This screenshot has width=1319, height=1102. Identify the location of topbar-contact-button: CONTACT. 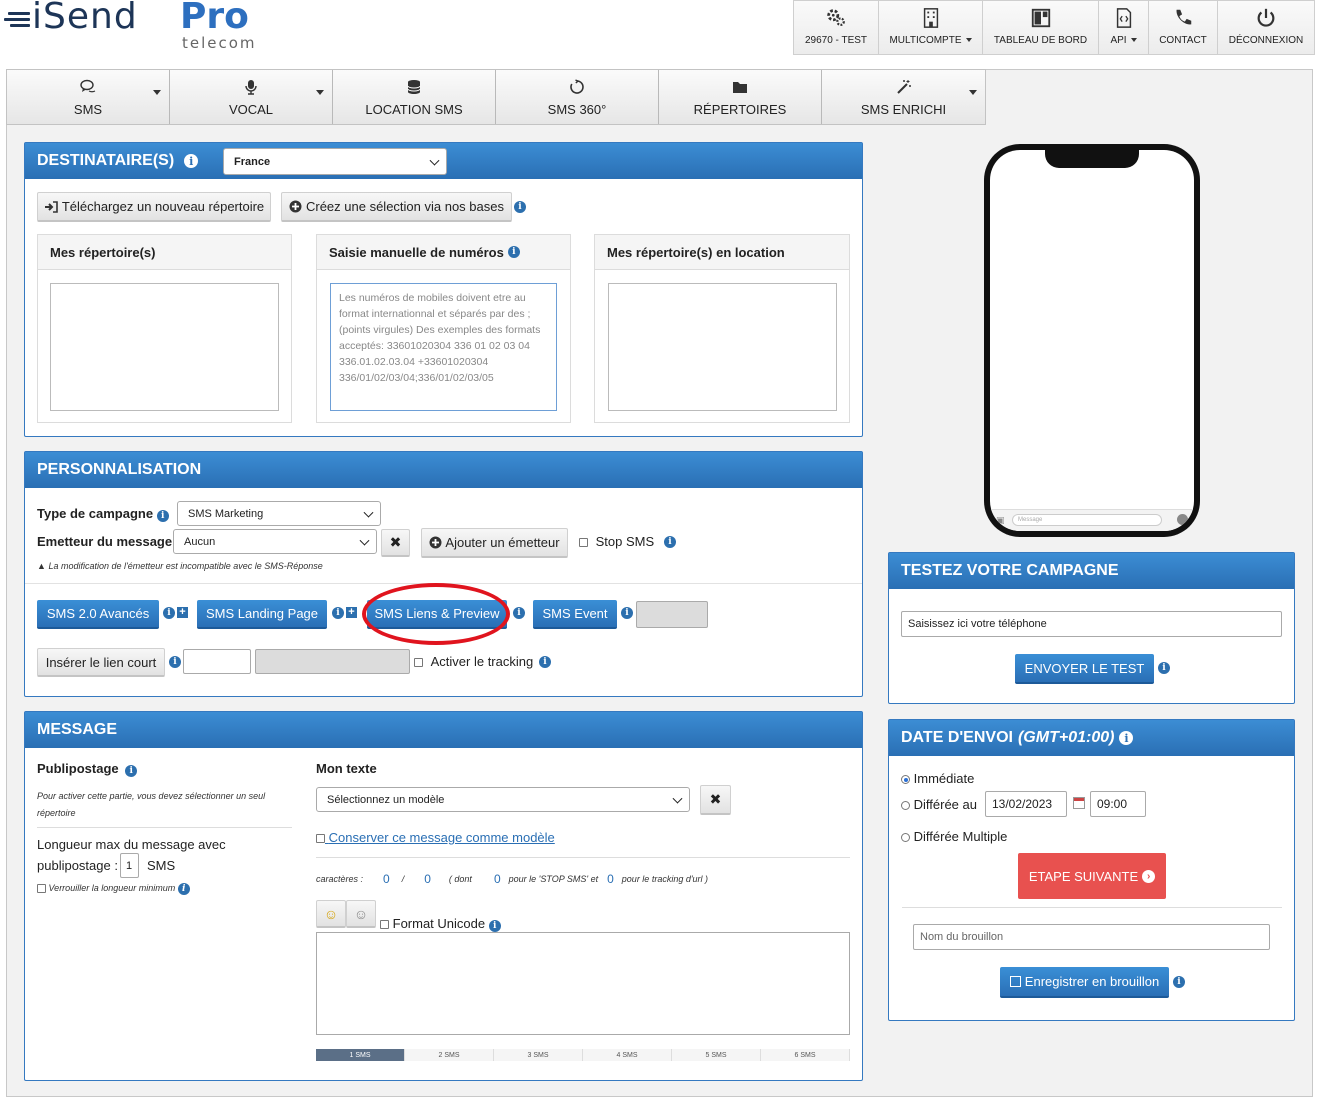
(1183, 27).